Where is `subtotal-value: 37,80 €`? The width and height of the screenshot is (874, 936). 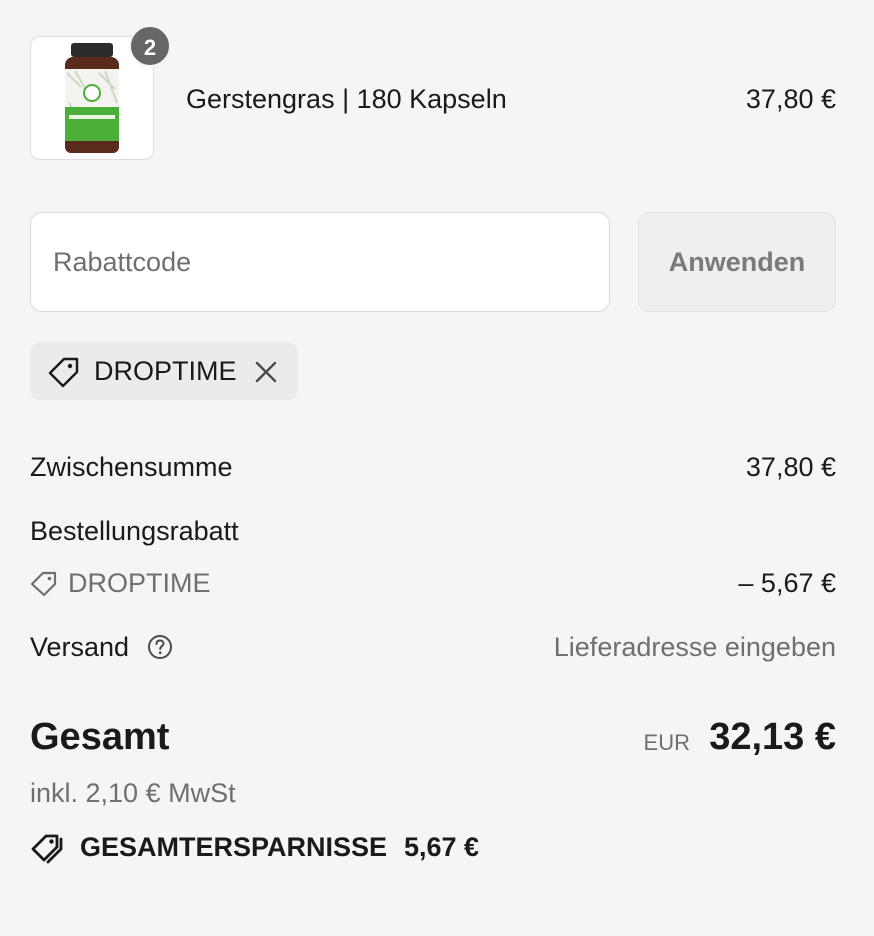 subtotal-value: 37,80 € is located at coordinates (790, 467).